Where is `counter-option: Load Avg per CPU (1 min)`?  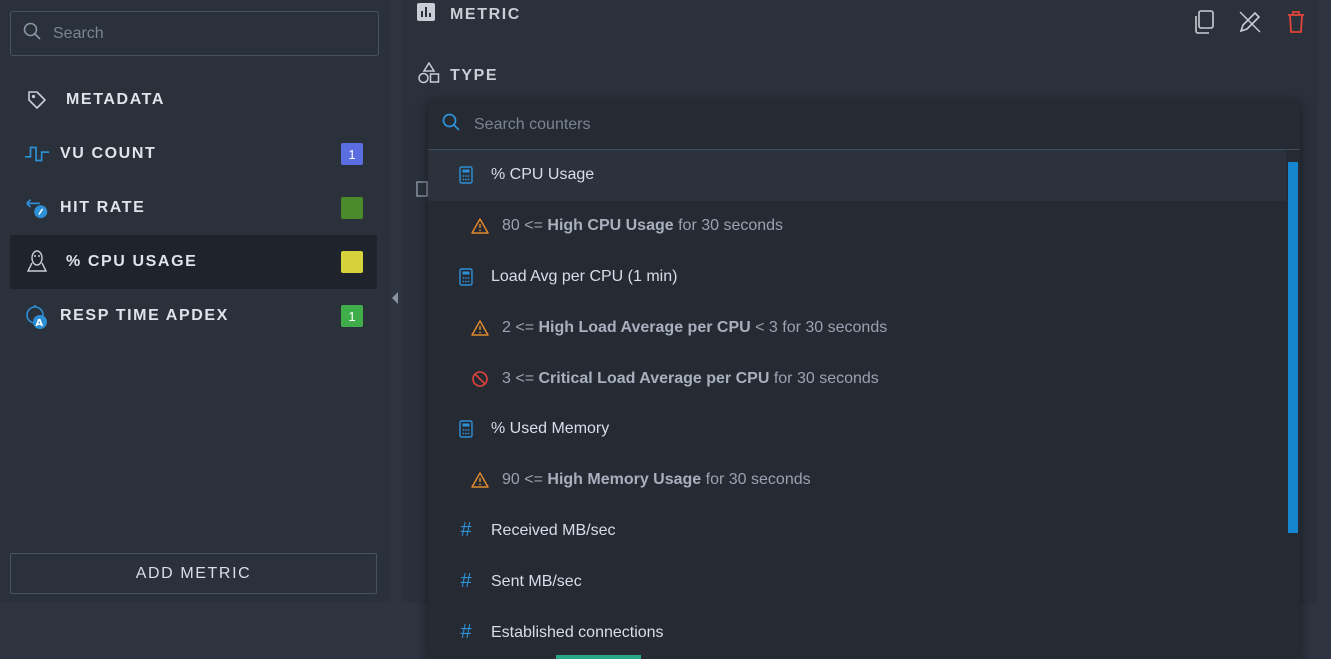
counter-option: Load Avg per CPU (1 min) is located at coordinates (857, 277).